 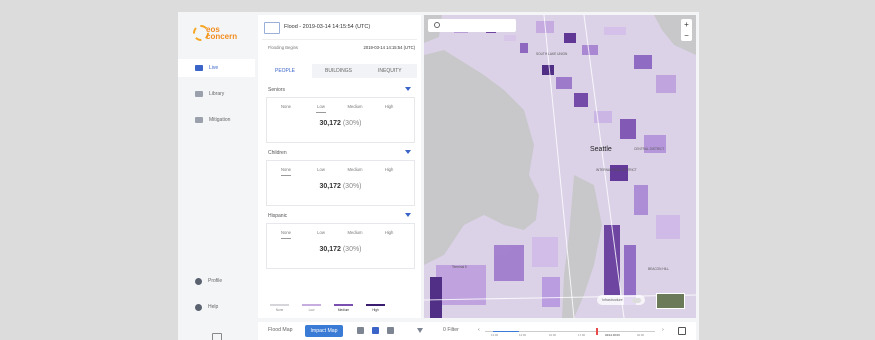 I want to click on sidebar-item-label: Mitigation, so click(x=220, y=120).